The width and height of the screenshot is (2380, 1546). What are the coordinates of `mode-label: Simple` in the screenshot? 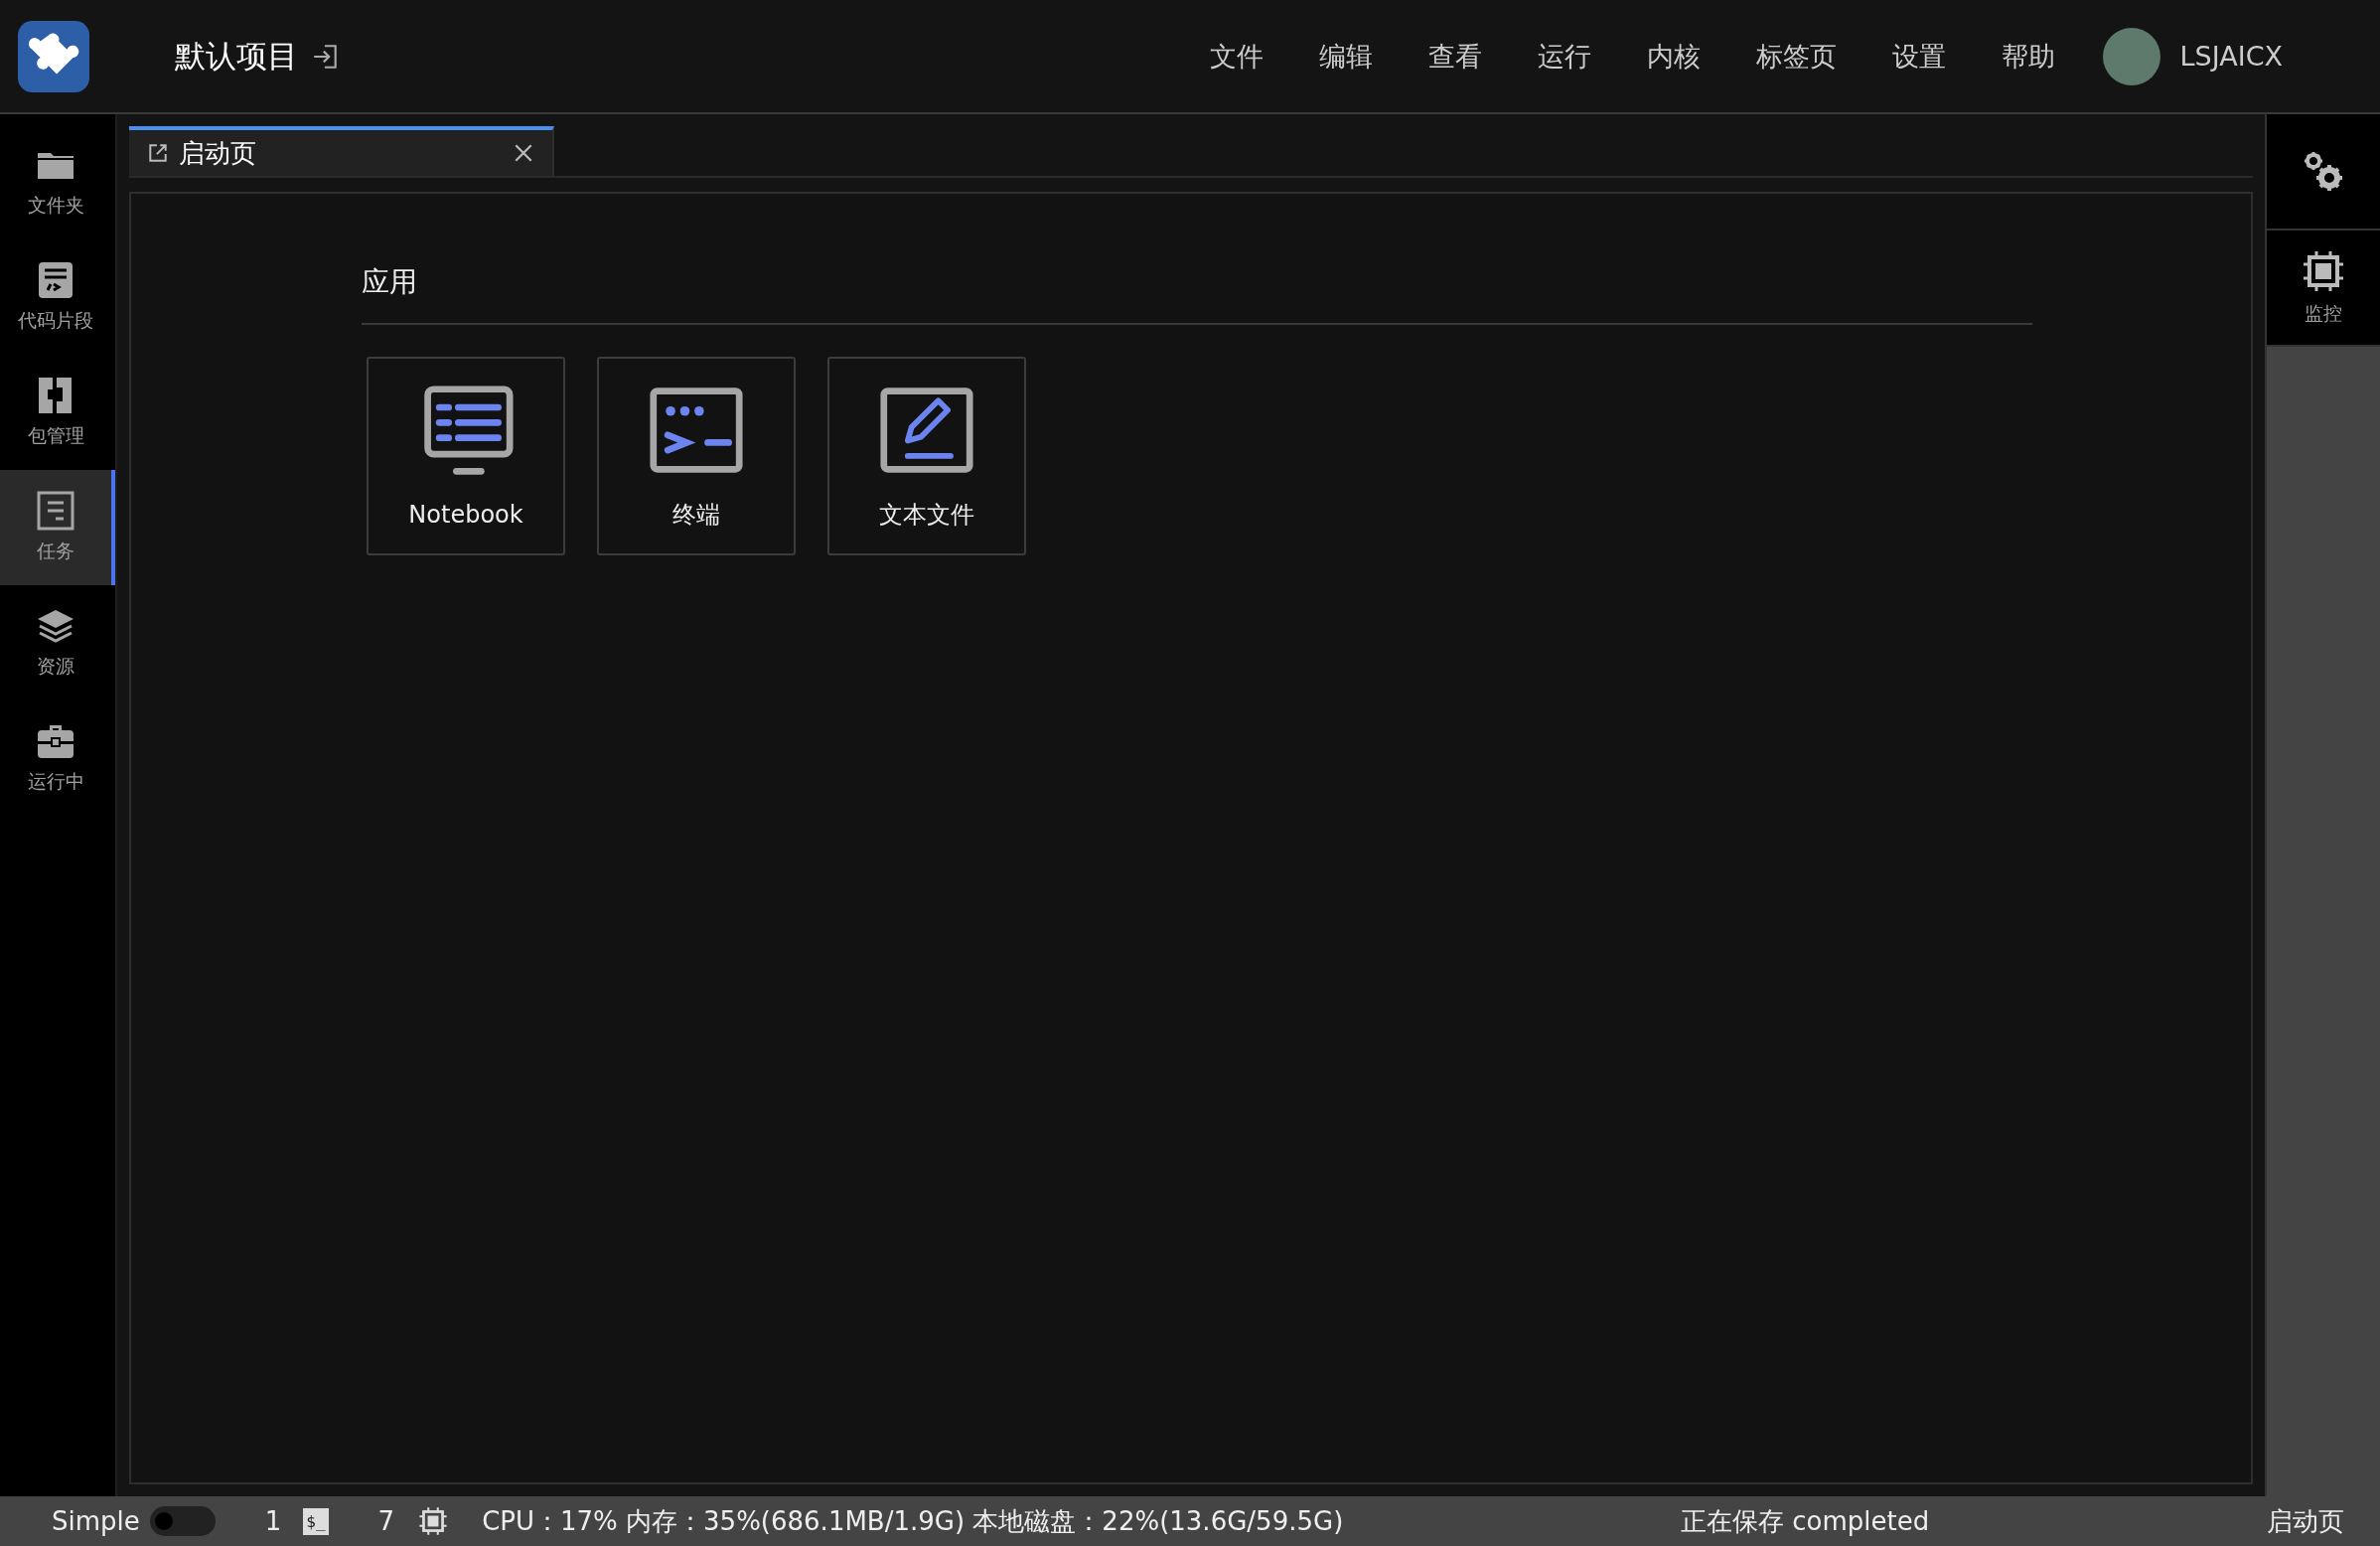 It's located at (96, 1521).